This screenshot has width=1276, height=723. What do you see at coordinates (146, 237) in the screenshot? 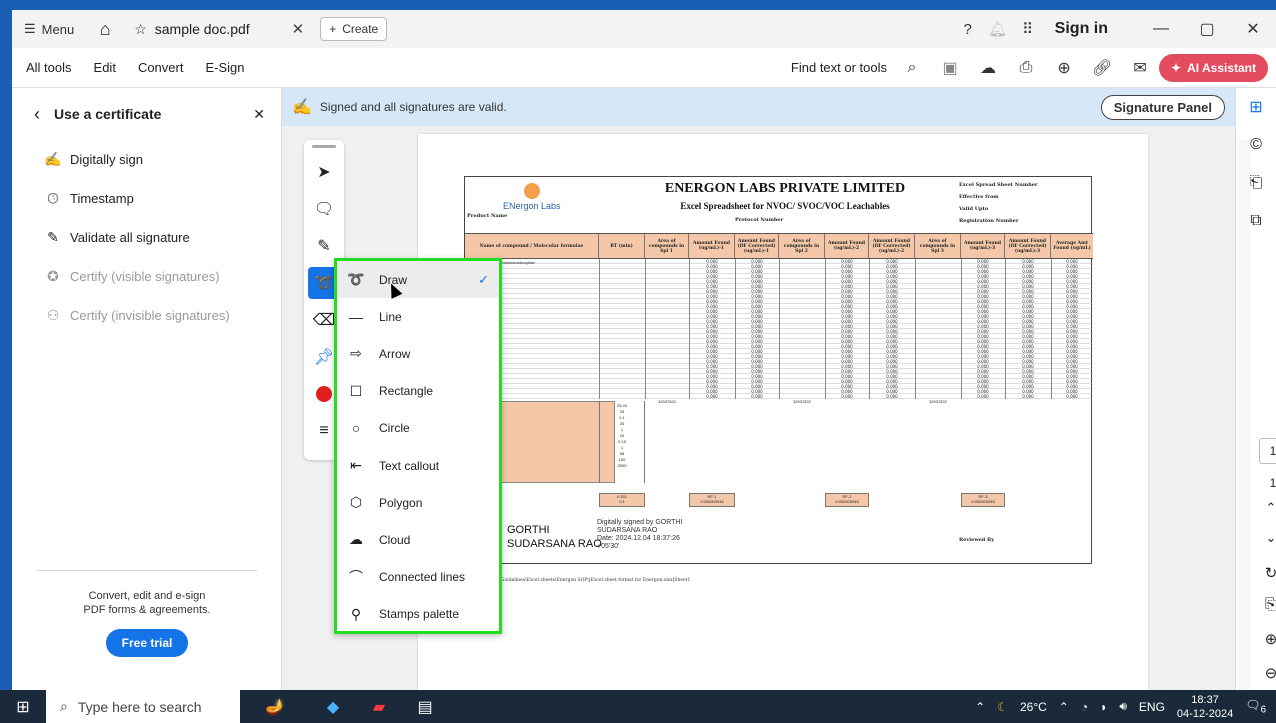
I see `validate-signature-item: ✎ Validate all signature` at bounding box center [146, 237].